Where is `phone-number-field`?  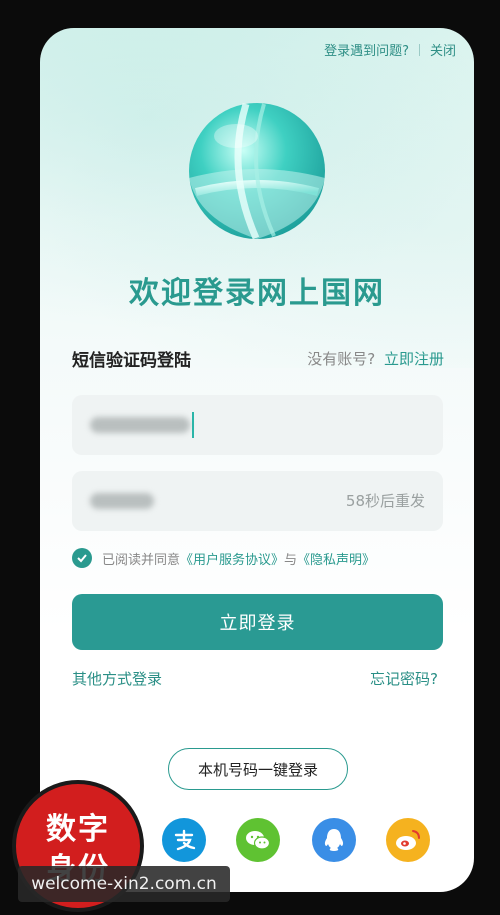
phone-number-field is located at coordinates (257, 425).